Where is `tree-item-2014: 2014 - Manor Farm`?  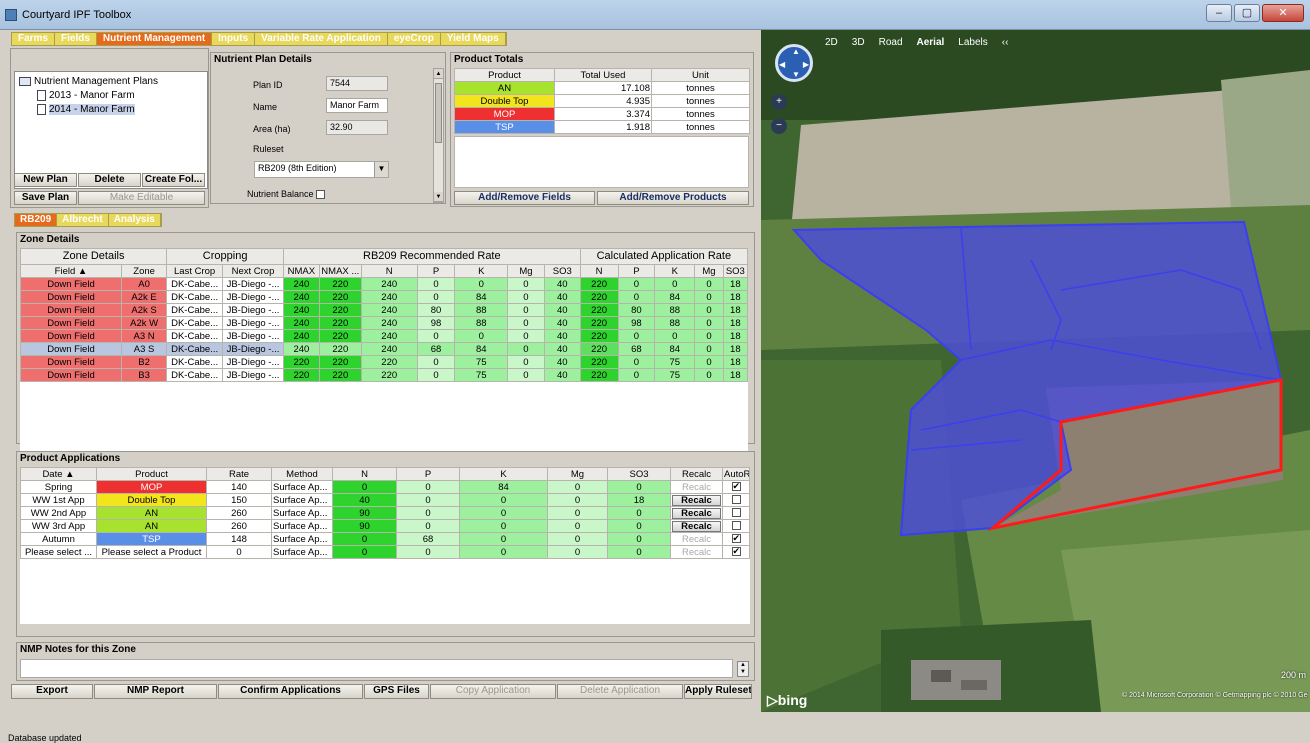
tree-item-2014: 2014 - Manor Farm is located at coordinates (86, 110).